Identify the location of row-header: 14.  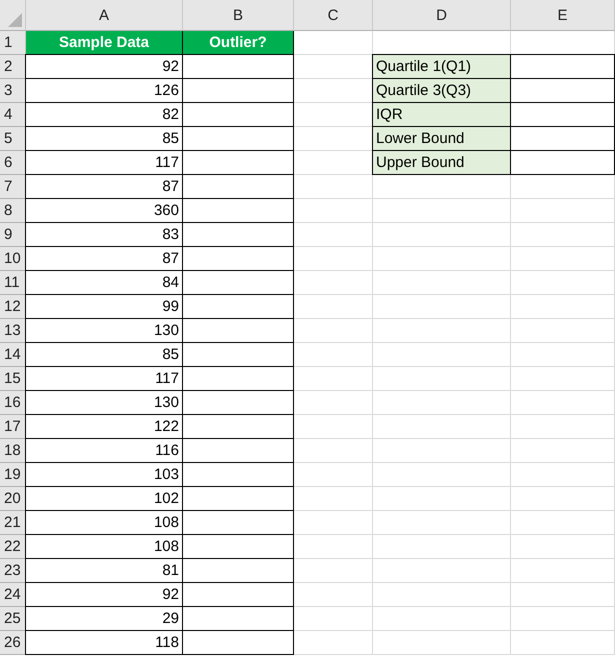
(13, 355).